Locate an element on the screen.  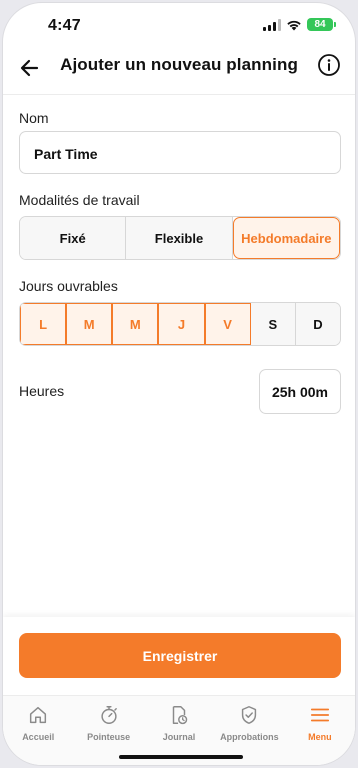
status-icons: 84 is located at coordinates (299, 24).